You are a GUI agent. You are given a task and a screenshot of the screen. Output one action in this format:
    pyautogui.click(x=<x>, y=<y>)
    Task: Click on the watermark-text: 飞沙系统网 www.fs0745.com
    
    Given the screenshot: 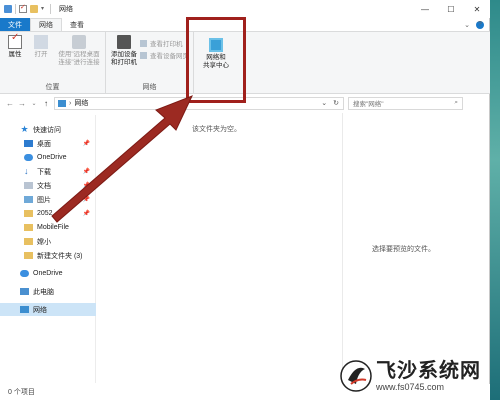 What is the action you would take?
    pyautogui.click(x=428, y=376)
    